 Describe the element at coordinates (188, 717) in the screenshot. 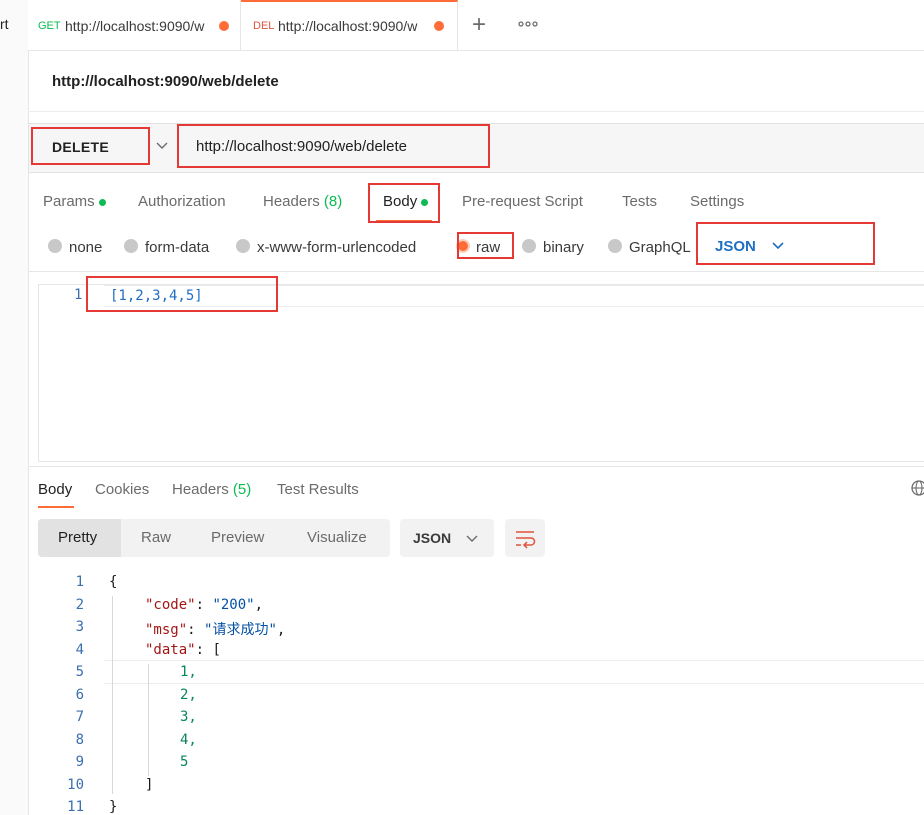

I see `code-line: 3,` at that location.